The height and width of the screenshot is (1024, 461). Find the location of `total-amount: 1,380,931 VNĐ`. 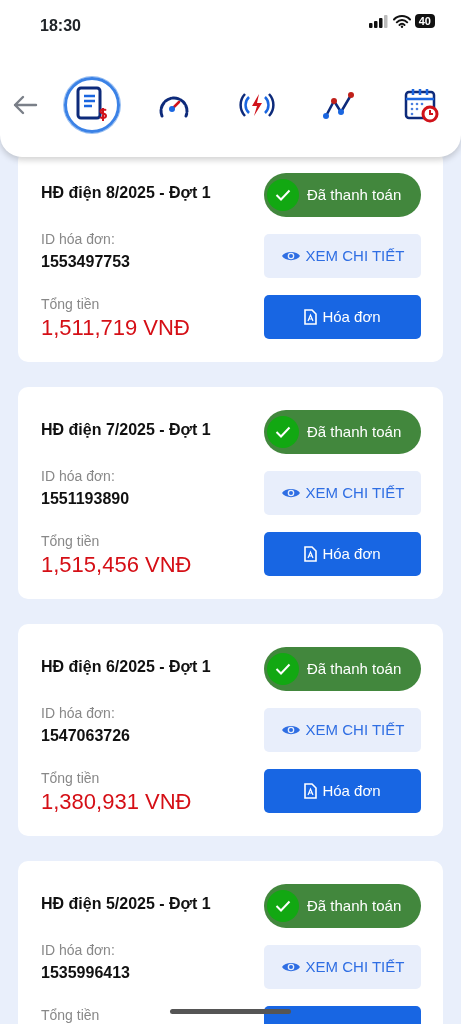

total-amount: 1,380,931 VNĐ is located at coordinates (117, 802).